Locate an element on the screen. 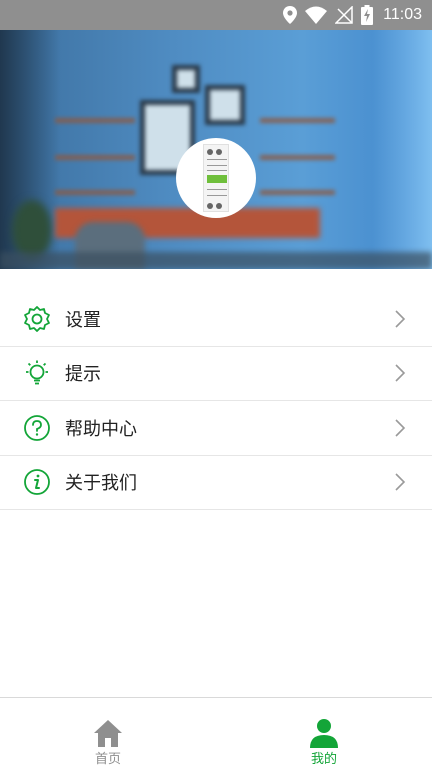 The height and width of the screenshot is (768, 432). battery-charging-icon is located at coordinates (367, 15).